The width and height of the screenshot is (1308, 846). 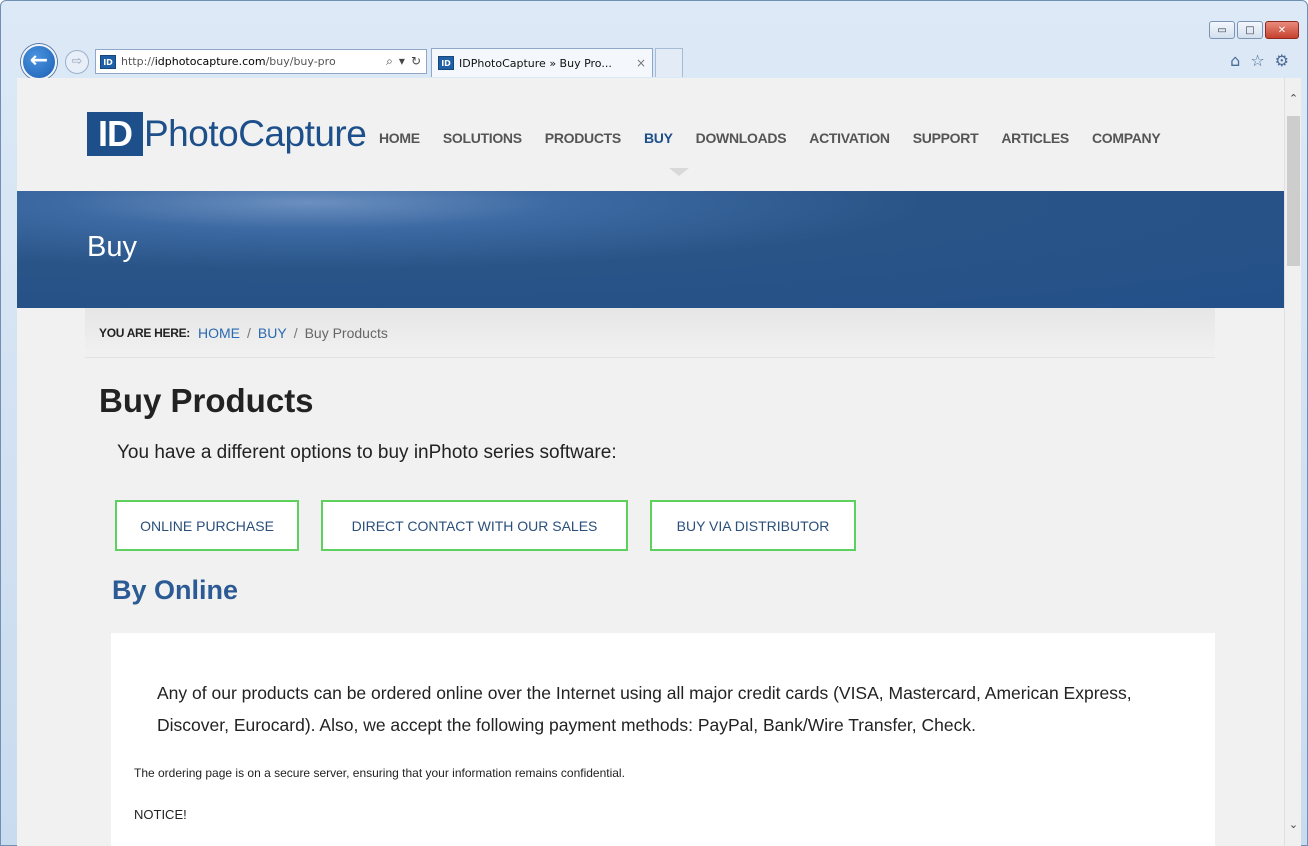 What do you see at coordinates (482, 138) in the screenshot?
I see `nav-item-solutions: SOLUTIONS` at bounding box center [482, 138].